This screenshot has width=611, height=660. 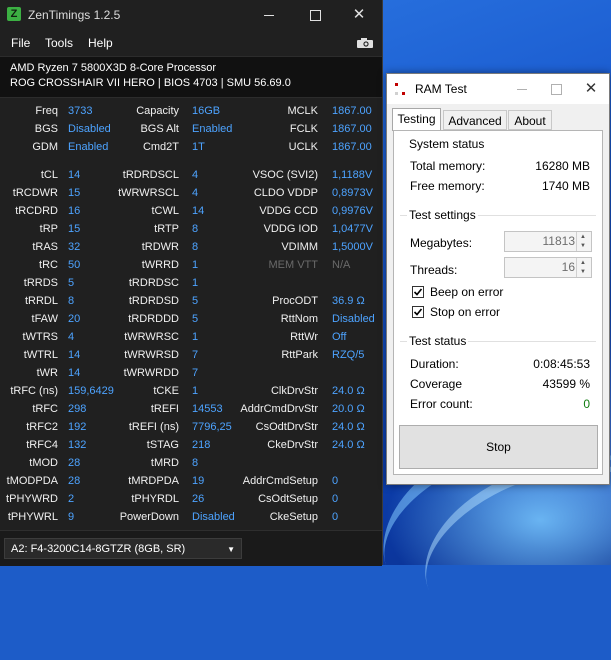 I want to click on timing-label: tWTRS, so click(x=40, y=337).